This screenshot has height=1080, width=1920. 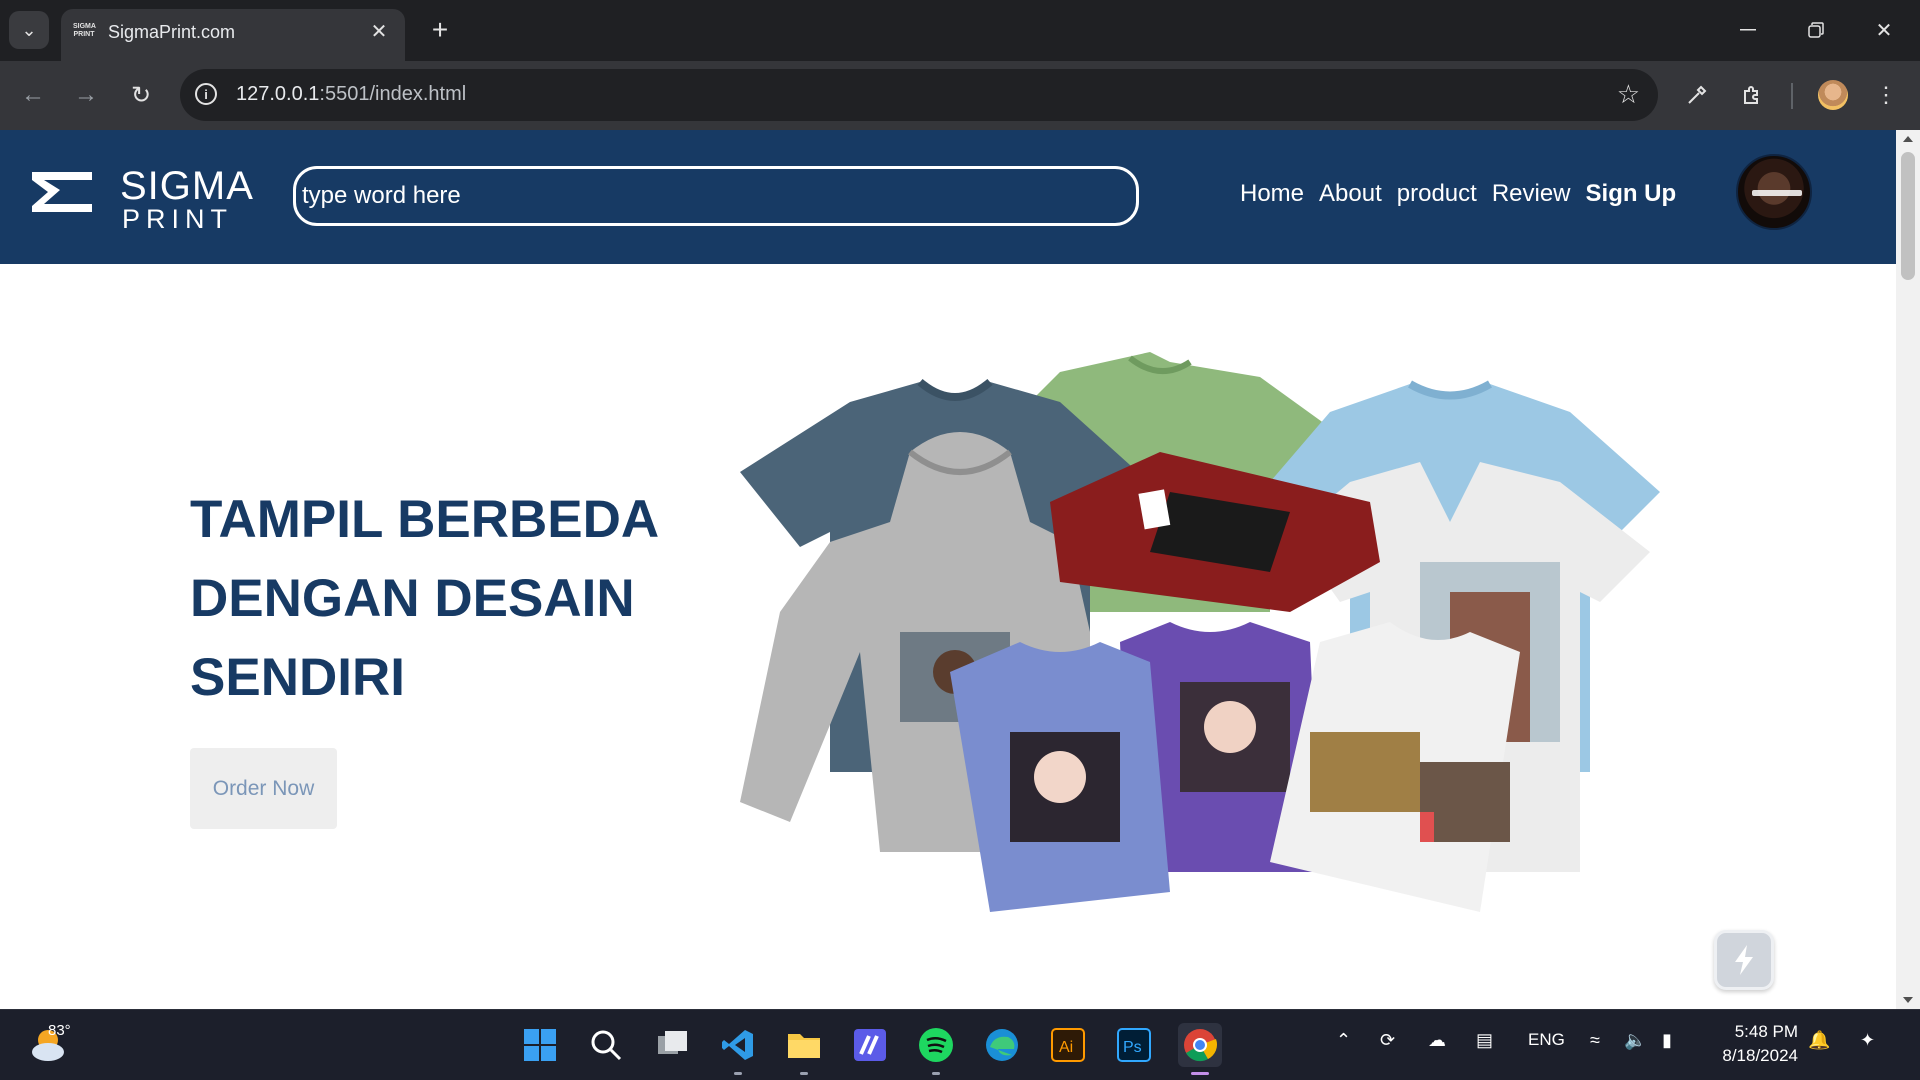 I want to click on scroll-thumb, so click(x=1908, y=216).